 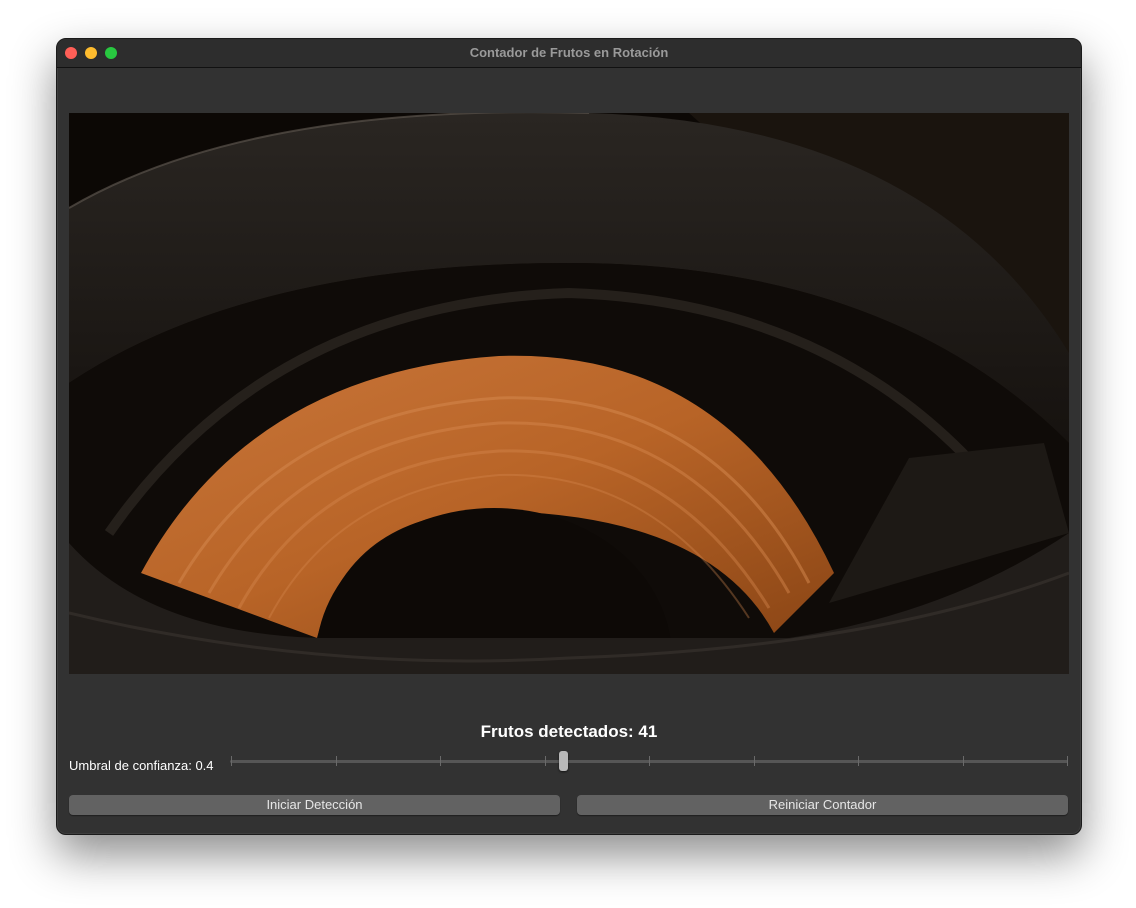 What do you see at coordinates (314, 805) in the screenshot?
I see `start-detection-button: Iniciar Detección` at bounding box center [314, 805].